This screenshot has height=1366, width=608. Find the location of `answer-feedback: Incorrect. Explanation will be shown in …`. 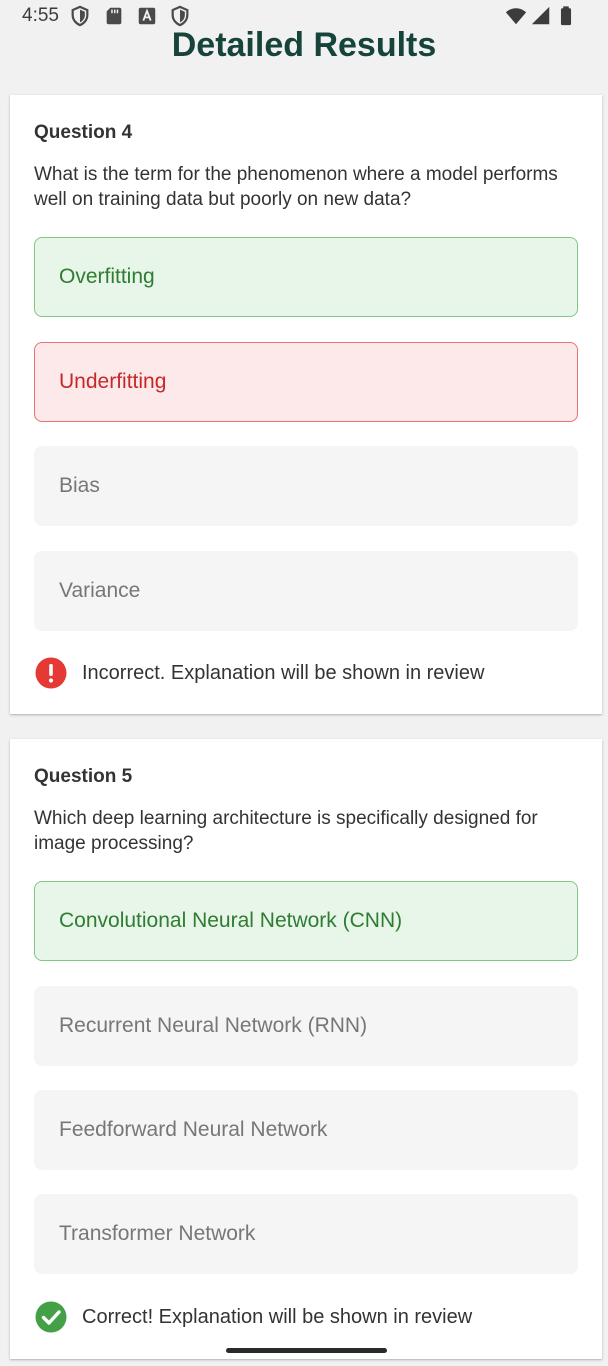

answer-feedback: Incorrect. Explanation will be shown in … is located at coordinates (259, 673).